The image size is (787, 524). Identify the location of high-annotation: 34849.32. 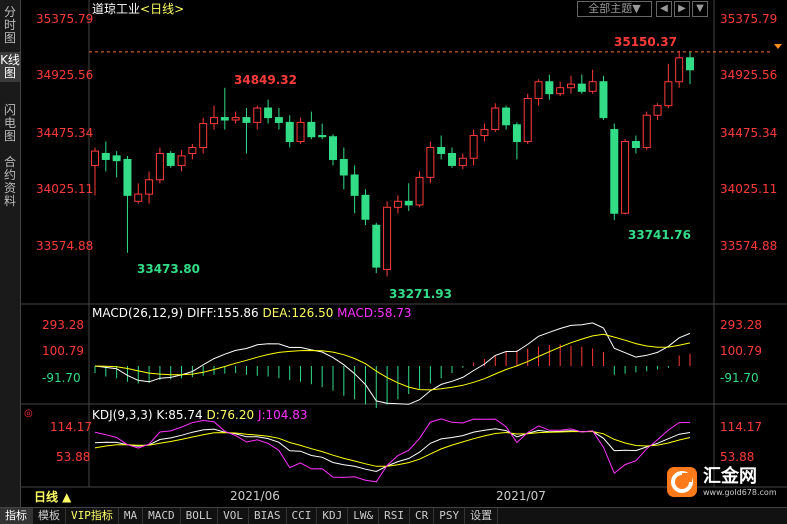
(266, 80).